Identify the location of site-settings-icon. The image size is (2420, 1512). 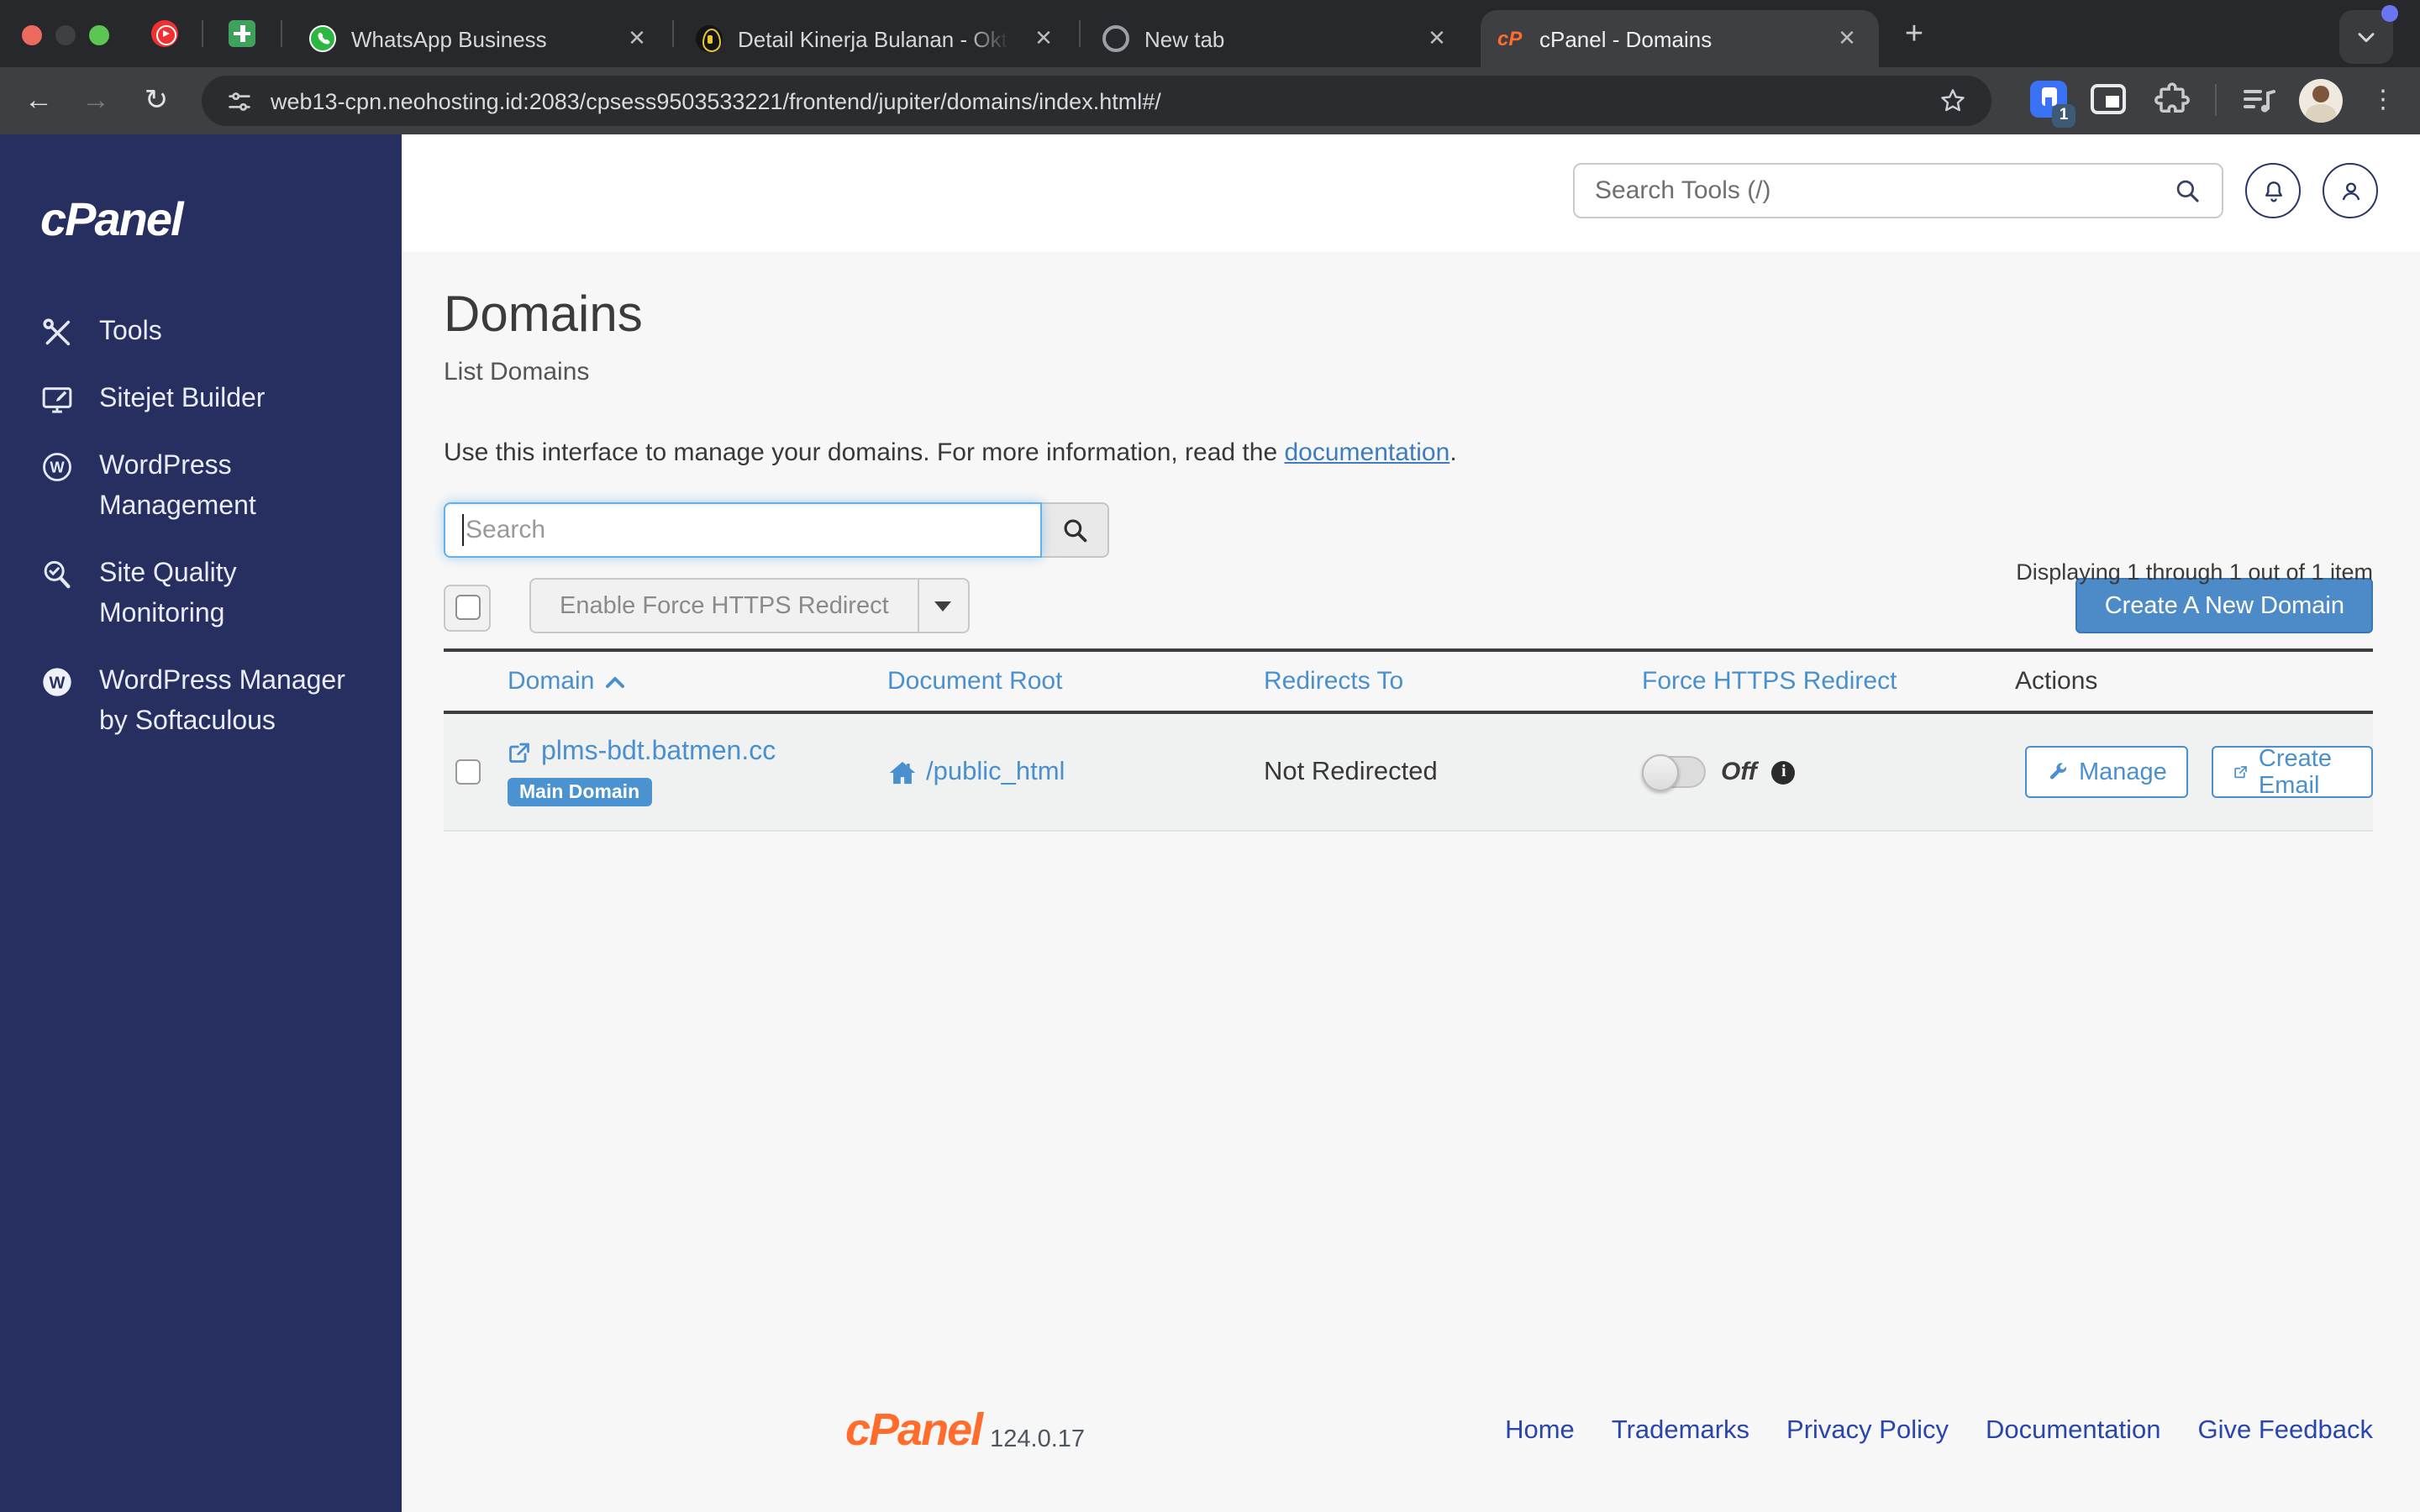
(240, 101).